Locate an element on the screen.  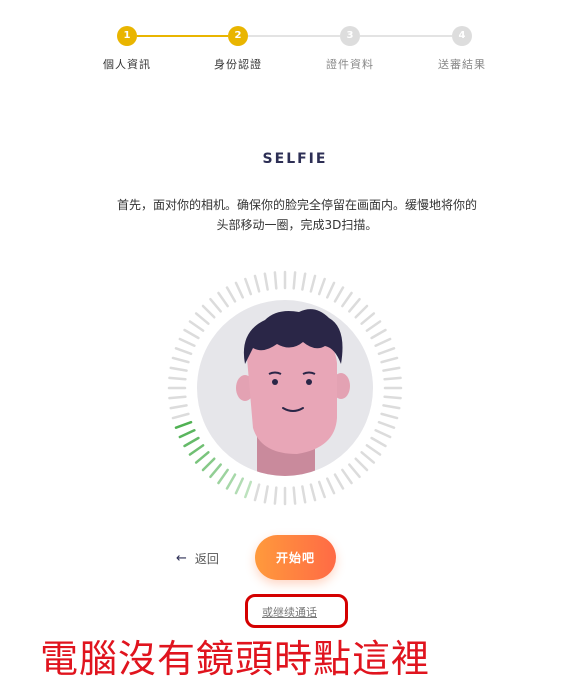
avatar-face-icon is located at coordinates (293, 392).